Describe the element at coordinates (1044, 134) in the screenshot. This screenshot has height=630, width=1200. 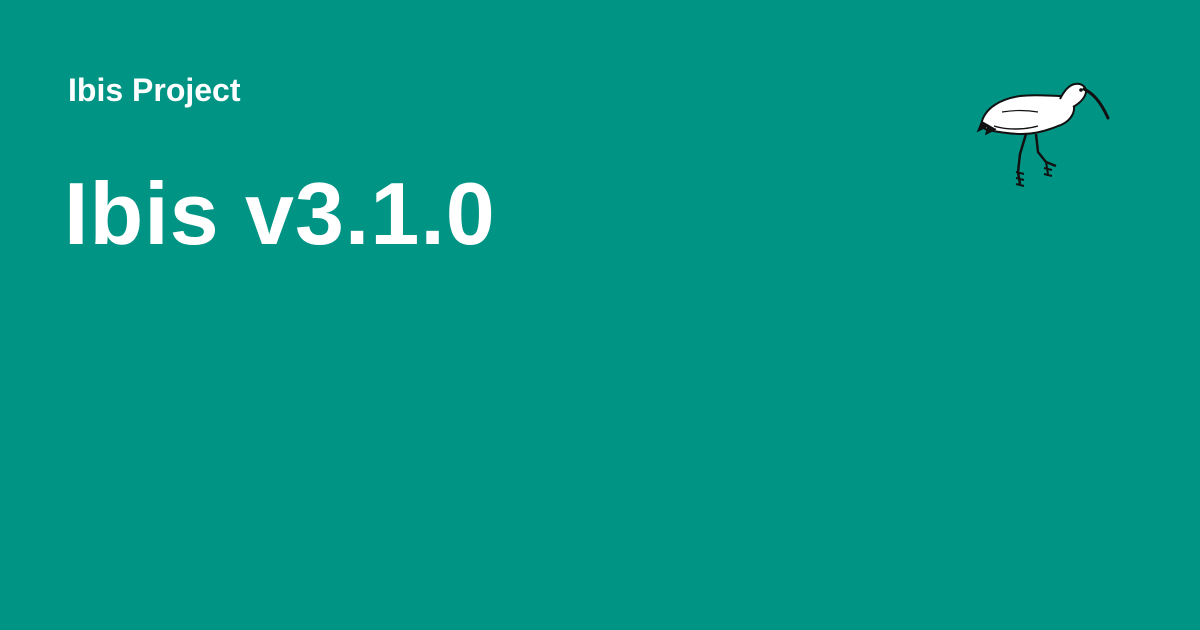
I see `ibis-bird-icon` at that location.